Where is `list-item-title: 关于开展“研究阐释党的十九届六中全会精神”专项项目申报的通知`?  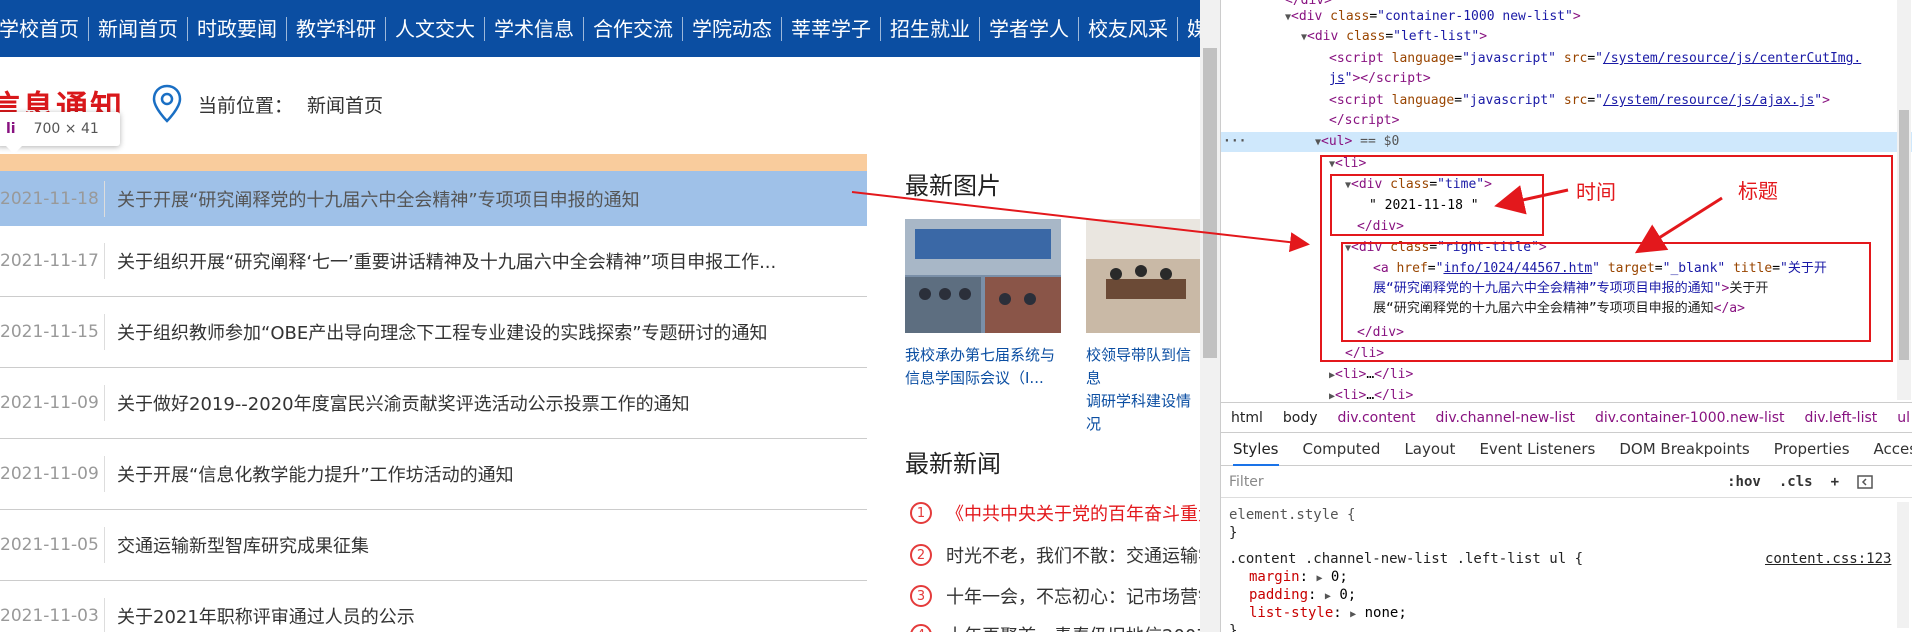 list-item-title: 关于开展“研究阐释党的十九届六中全会精神”专项项目申报的通知 is located at coordinates (372, 199).